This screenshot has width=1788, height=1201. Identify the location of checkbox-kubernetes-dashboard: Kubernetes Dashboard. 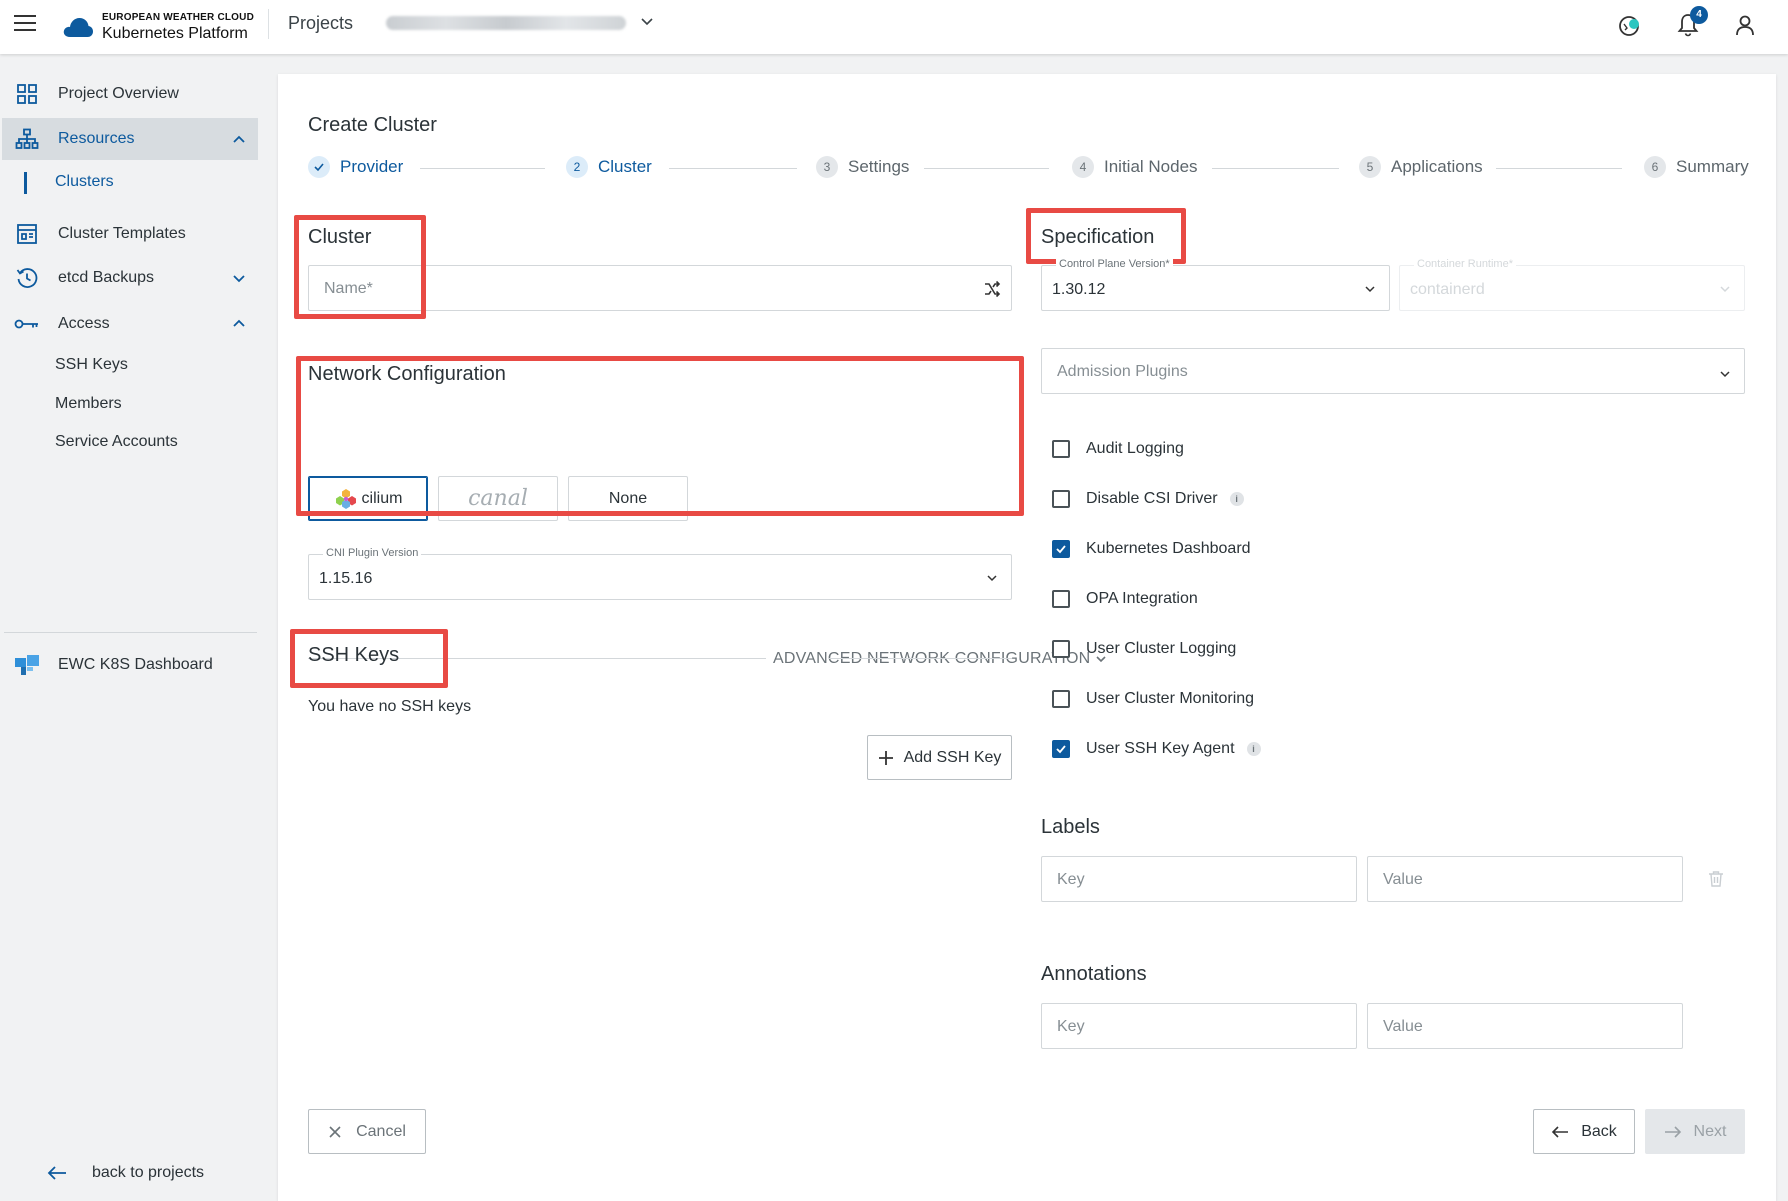
(1151, 549).